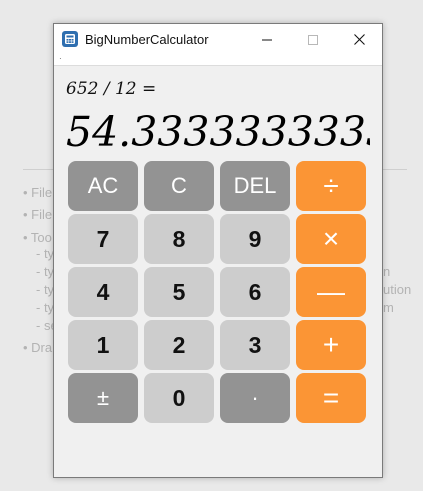 The width and height of the screenshot is (423, 491). What do you see at coordinates (397, 289) in the screenshot?
I see `background-text: ution` at bounding box center [397, 289].